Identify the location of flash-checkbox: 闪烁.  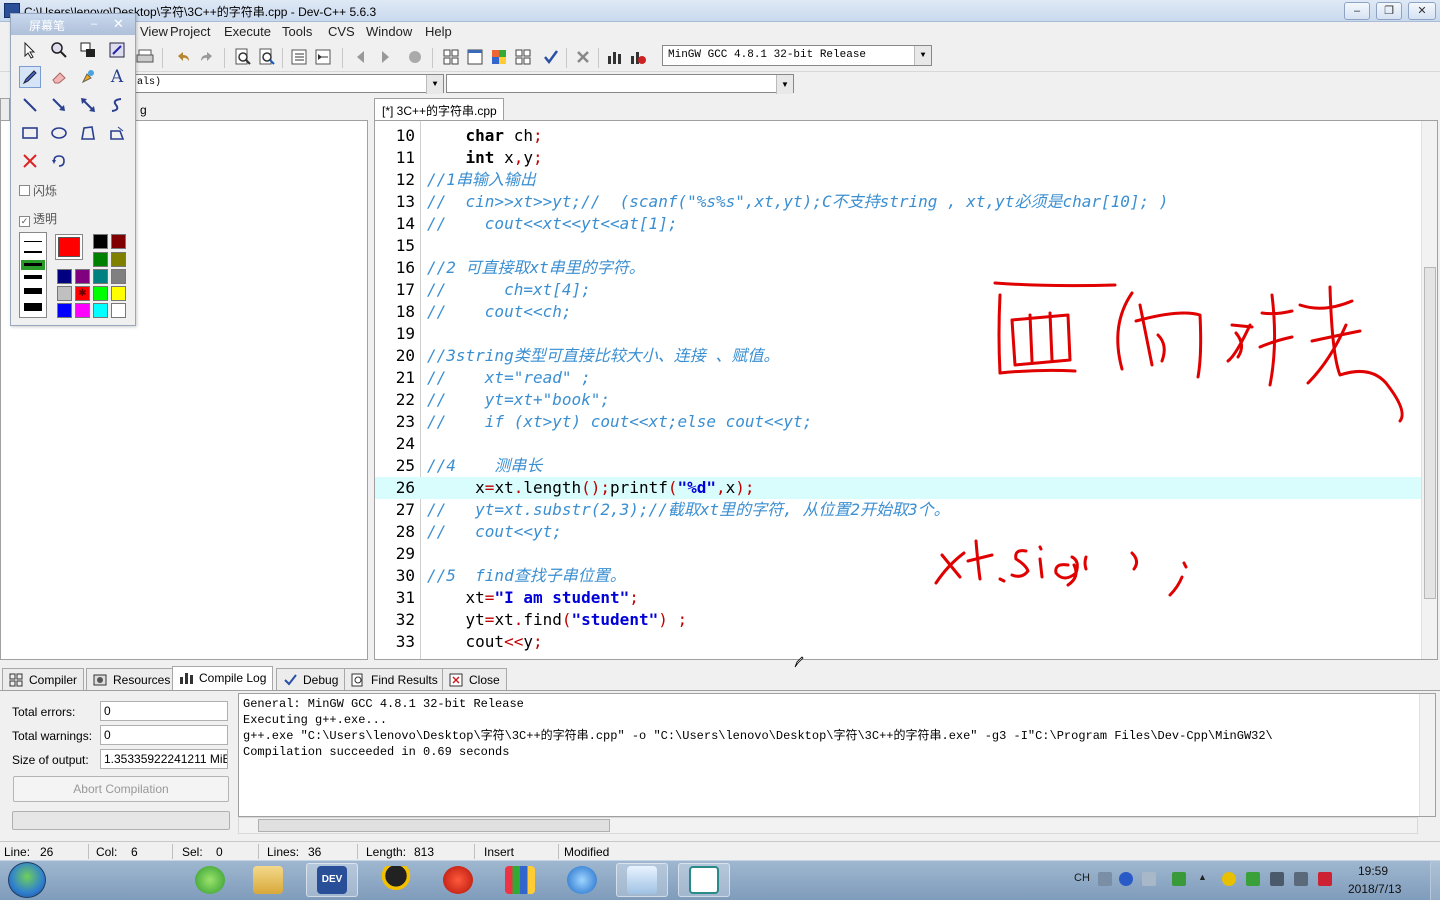
(38, 190).